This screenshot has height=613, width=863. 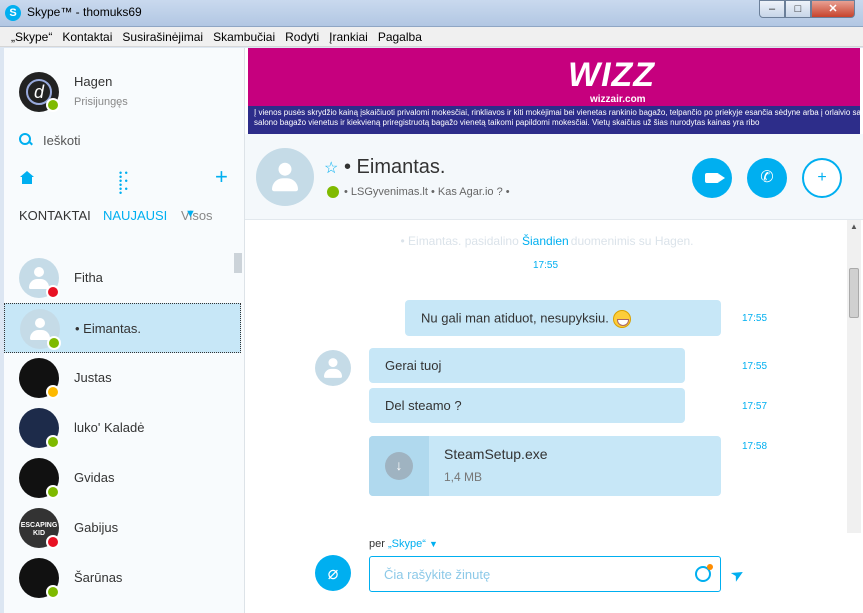 What do you see at coordinates (53, 392) in the screenshot?
I see `status-away-indicator` at bounding box center [53, 392].